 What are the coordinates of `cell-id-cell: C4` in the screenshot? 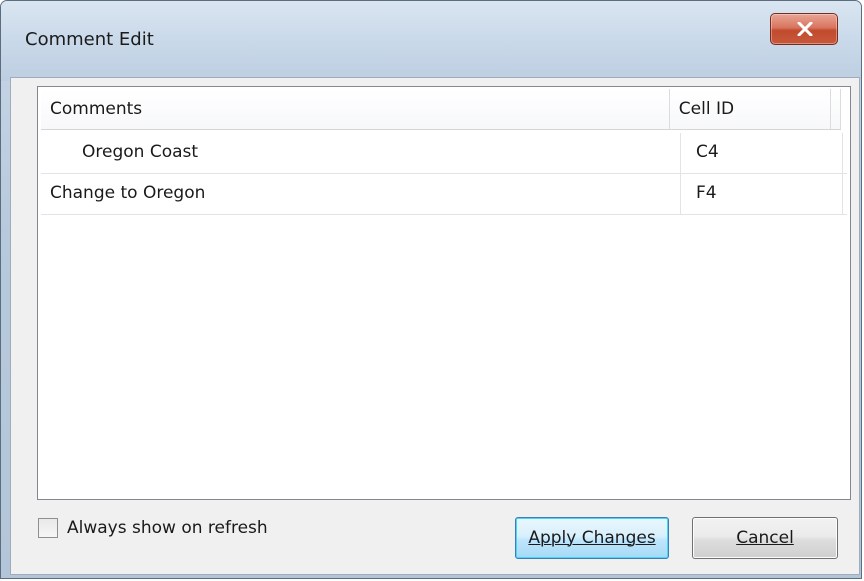 It's located at (762, 153).